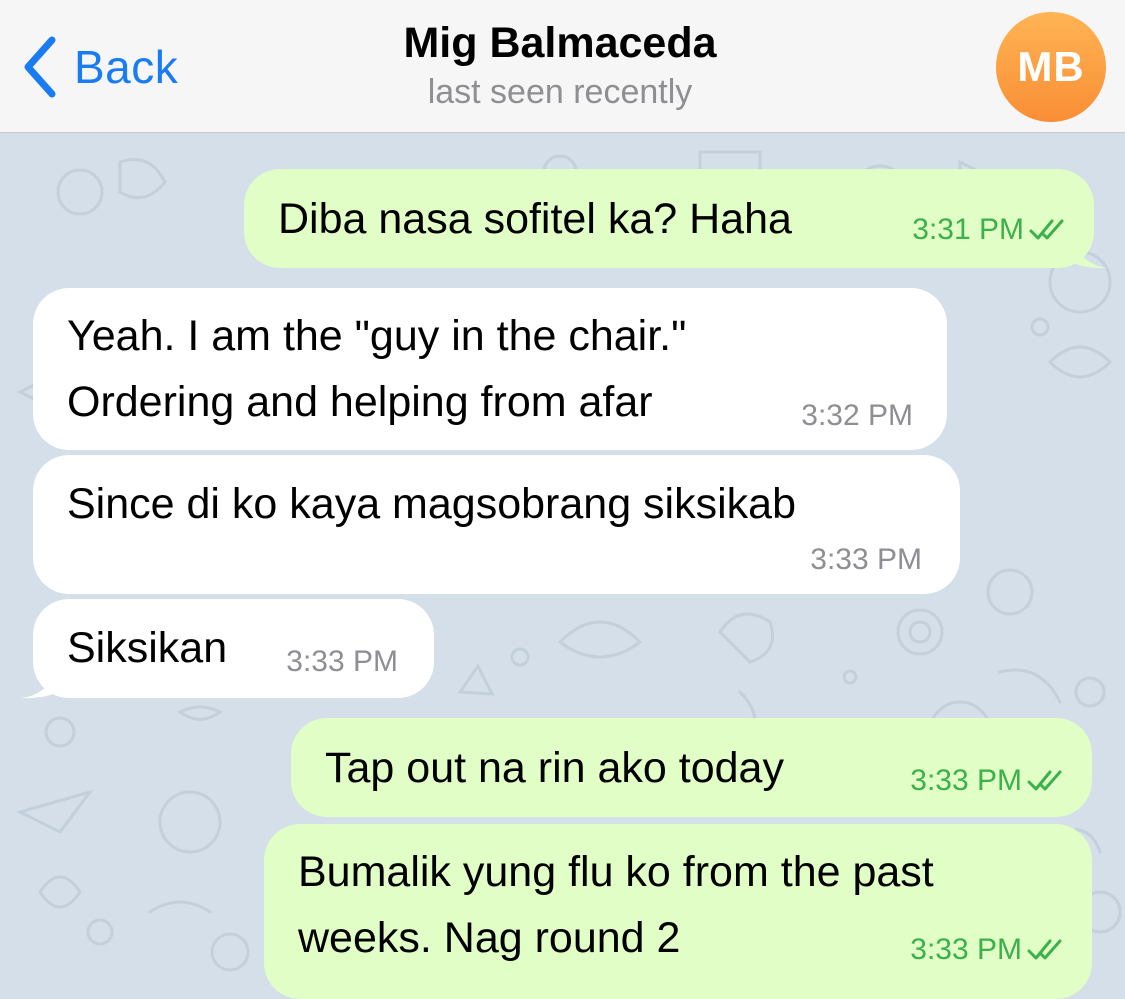 The height and width of the screenshot is (999, 1125). I want to click on back-button: Back, so click(99, 67).